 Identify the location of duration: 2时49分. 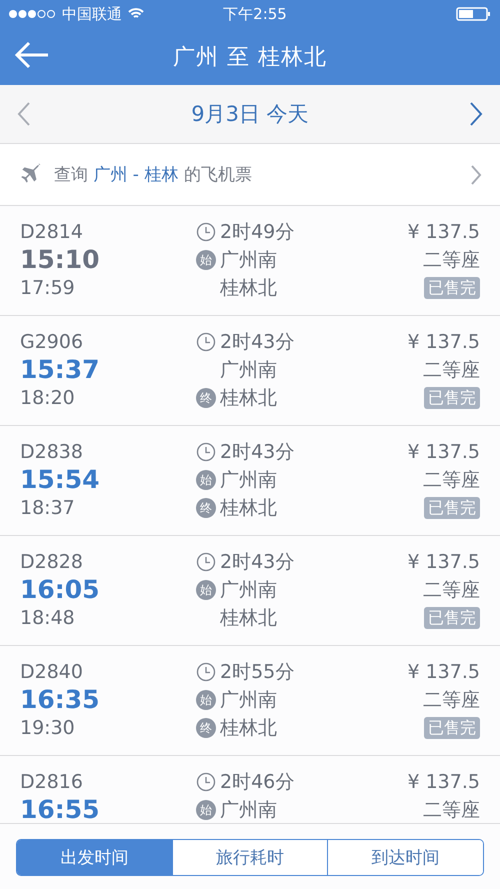
(257, 232).